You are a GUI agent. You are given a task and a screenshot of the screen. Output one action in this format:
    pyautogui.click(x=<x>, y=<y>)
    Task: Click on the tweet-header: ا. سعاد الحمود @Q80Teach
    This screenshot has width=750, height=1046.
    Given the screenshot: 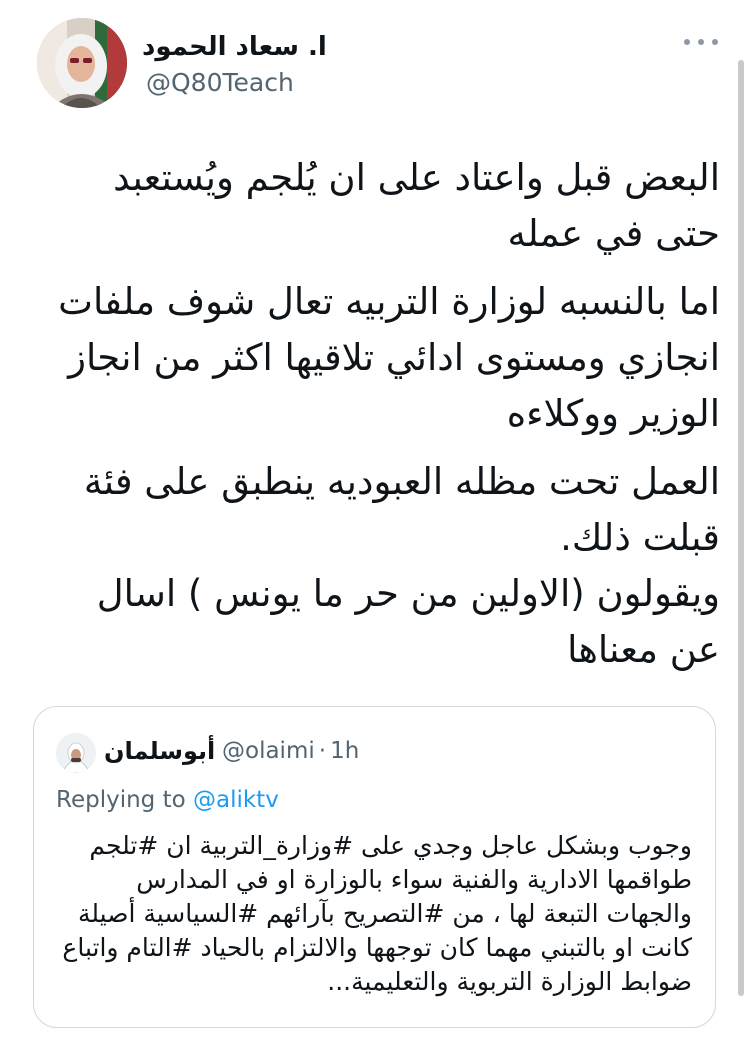 What is the action you would take?
    pyautogui.click(x=375, y=60)
    